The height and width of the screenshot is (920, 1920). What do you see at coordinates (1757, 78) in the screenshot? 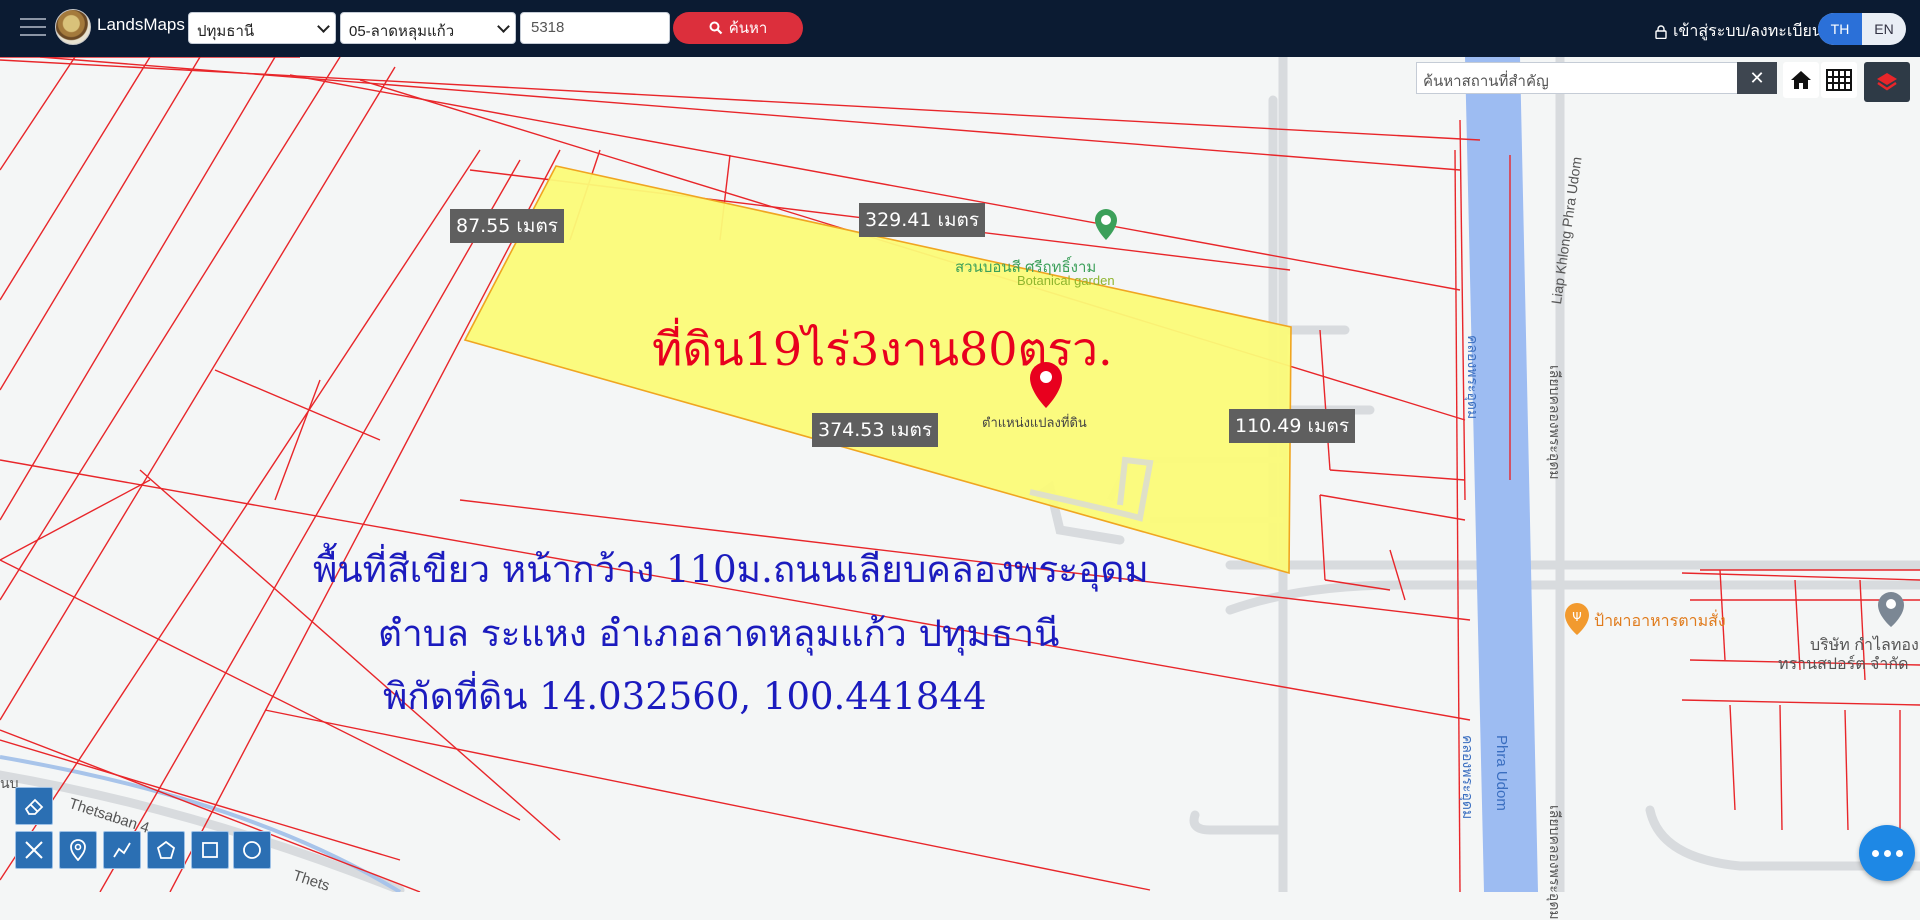
I see `clear-search-button: ✕` at bounding box center [1757, 78].